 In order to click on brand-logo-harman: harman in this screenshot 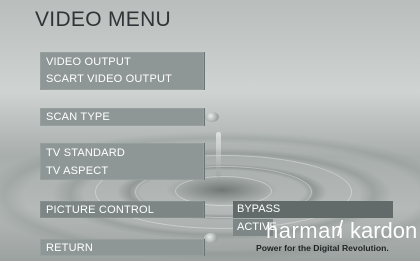, I will do `click(305, 230)`.